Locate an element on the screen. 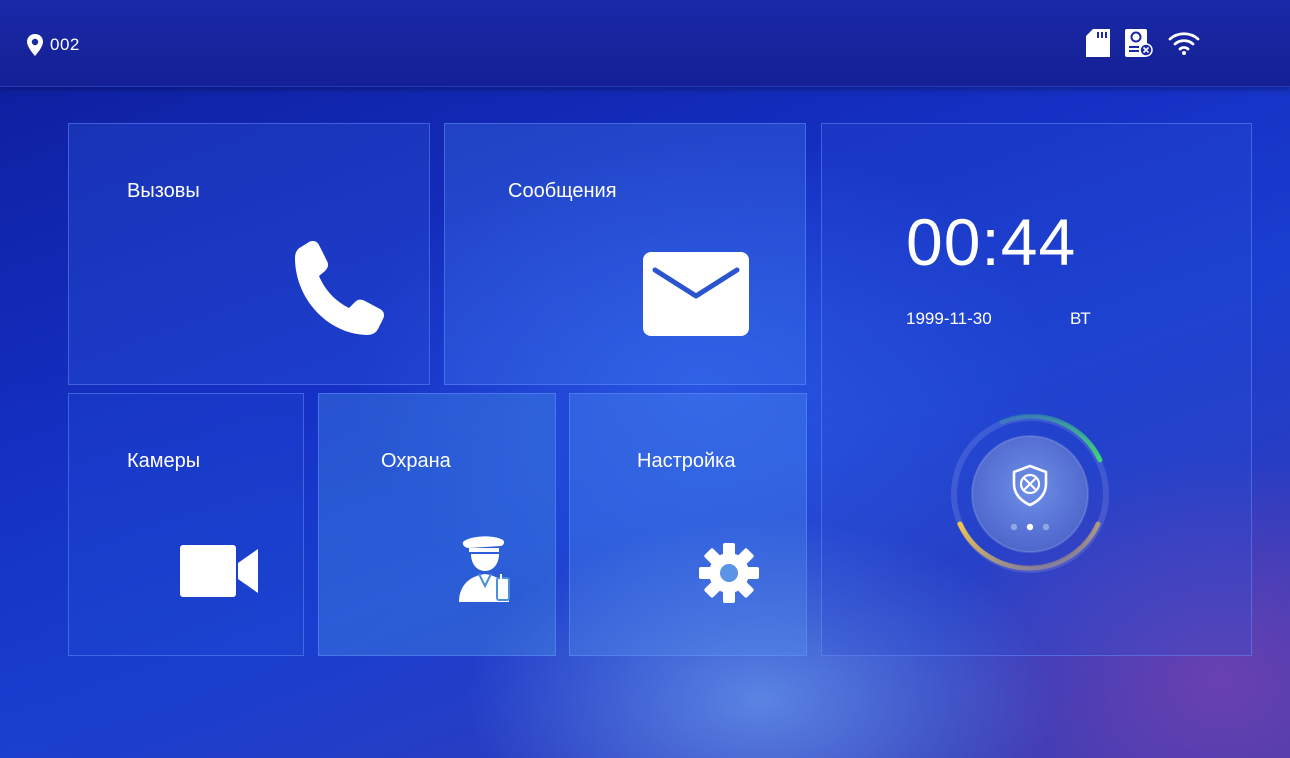 The image size is (1290, 758). tile-messages-label: Сообщения is located at coordinates (562, 191).